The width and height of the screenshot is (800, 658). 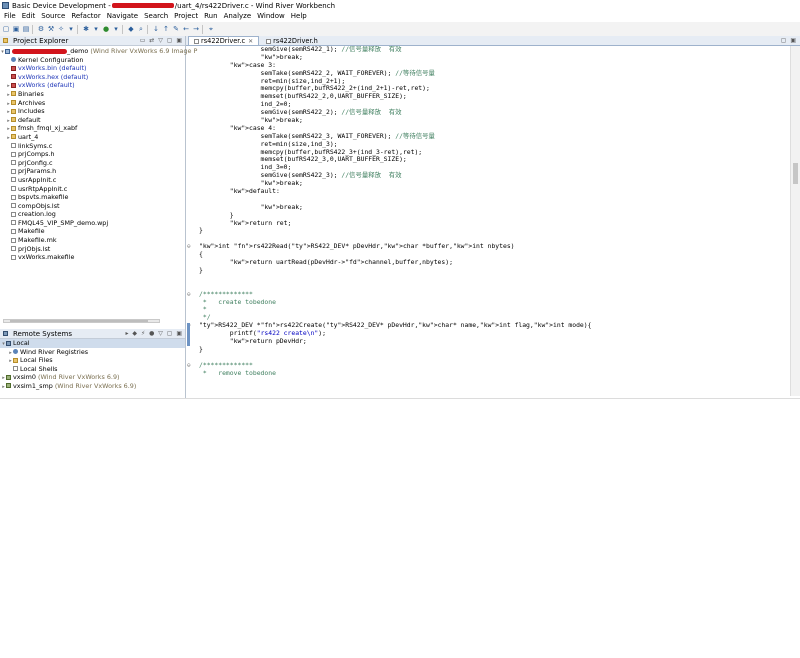 I want to click on remote-systems-header: Remote Systems ▸ ◆ ⚡ ● ▽ ▢ ▣, so click(x=92, y=334).